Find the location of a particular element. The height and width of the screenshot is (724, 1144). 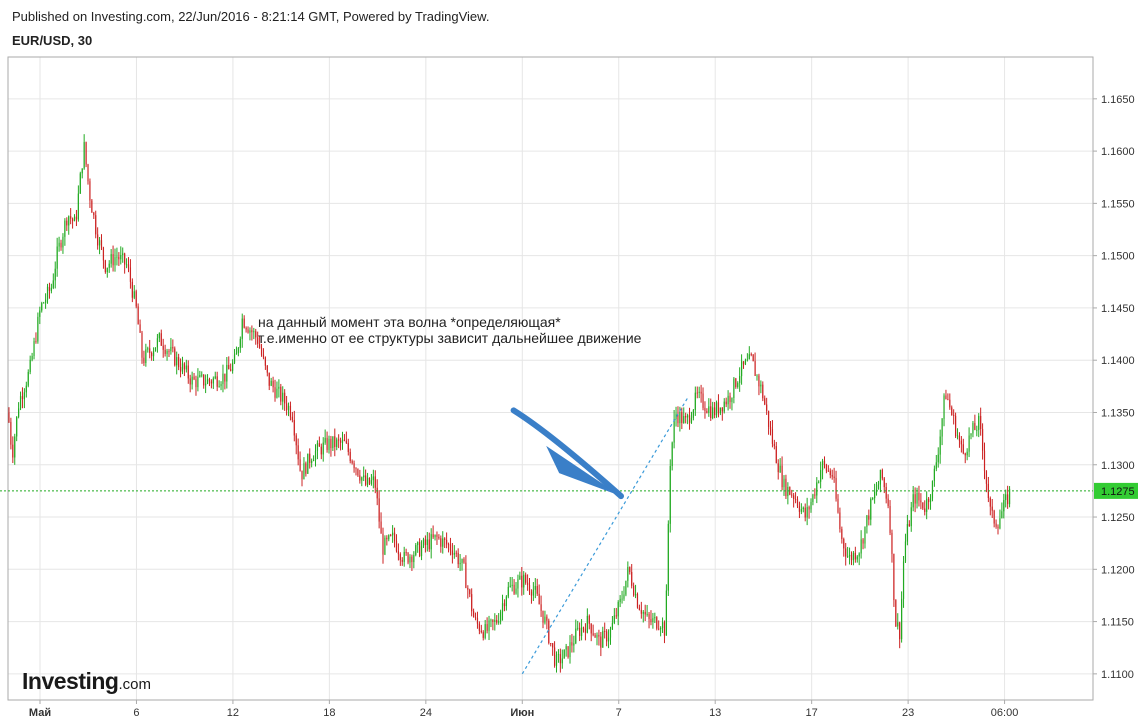

current-price-value: 1.1275 is located at coordinates (1118, 492).